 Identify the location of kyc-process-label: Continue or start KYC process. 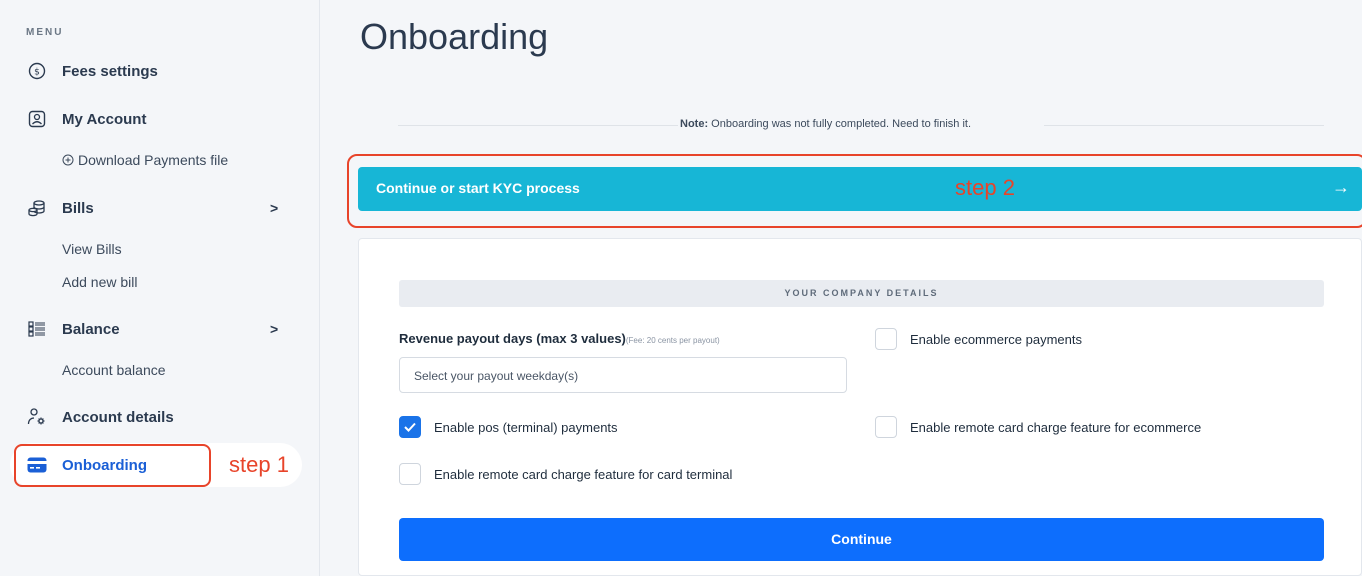
(478, 188).